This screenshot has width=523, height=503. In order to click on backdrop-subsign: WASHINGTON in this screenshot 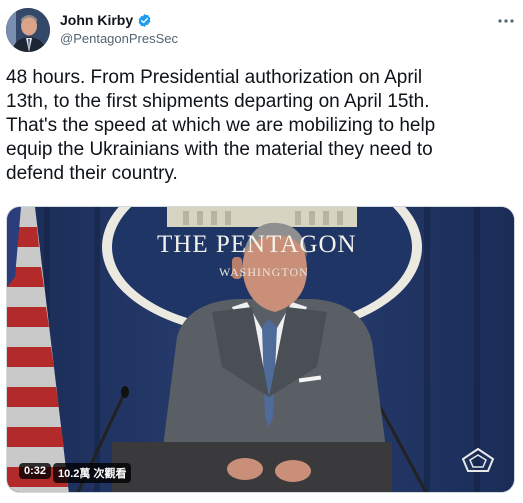, I will do `click(264, 272)`.